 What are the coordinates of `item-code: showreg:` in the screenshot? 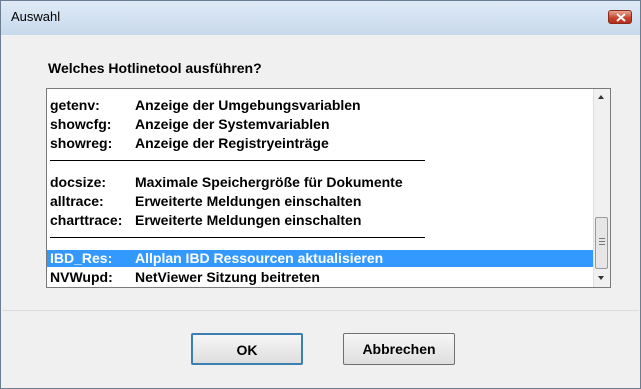 It's located at (81, 143).